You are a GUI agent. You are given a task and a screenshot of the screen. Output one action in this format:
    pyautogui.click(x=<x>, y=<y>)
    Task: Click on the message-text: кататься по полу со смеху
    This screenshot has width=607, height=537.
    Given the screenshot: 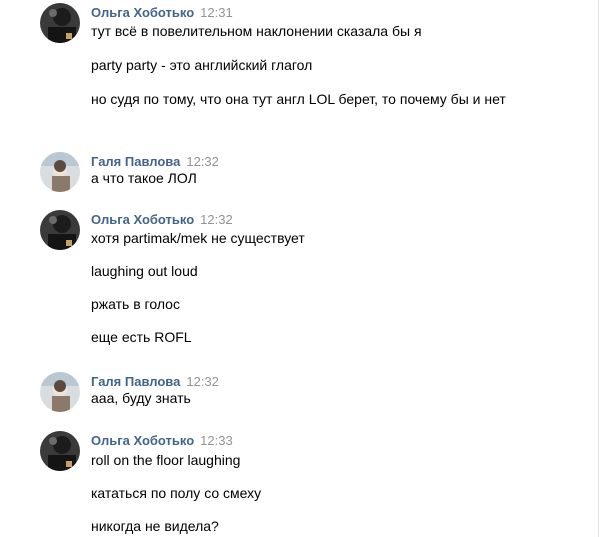 What is the action you would take?
    pyautogui.click(x=176, y=493)
    